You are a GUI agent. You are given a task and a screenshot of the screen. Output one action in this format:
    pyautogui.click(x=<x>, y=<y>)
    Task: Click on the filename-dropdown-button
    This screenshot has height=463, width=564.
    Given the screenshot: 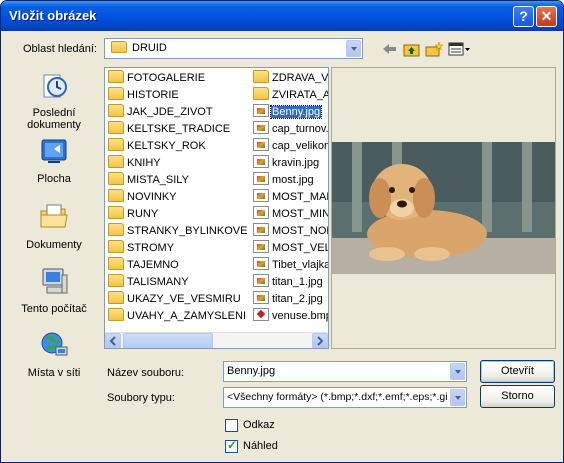 What is the action you would take?
    pyautogui.click(x=457, y=371)
    